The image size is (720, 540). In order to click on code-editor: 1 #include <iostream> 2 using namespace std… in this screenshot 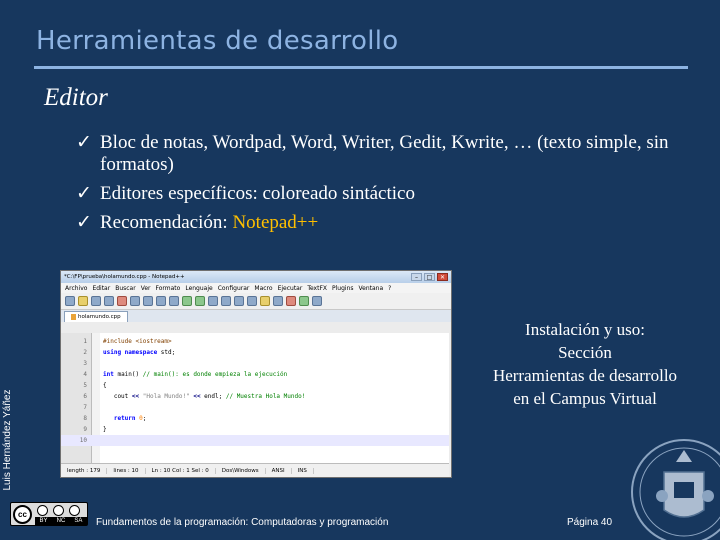, I will do `click(255, 398)`.